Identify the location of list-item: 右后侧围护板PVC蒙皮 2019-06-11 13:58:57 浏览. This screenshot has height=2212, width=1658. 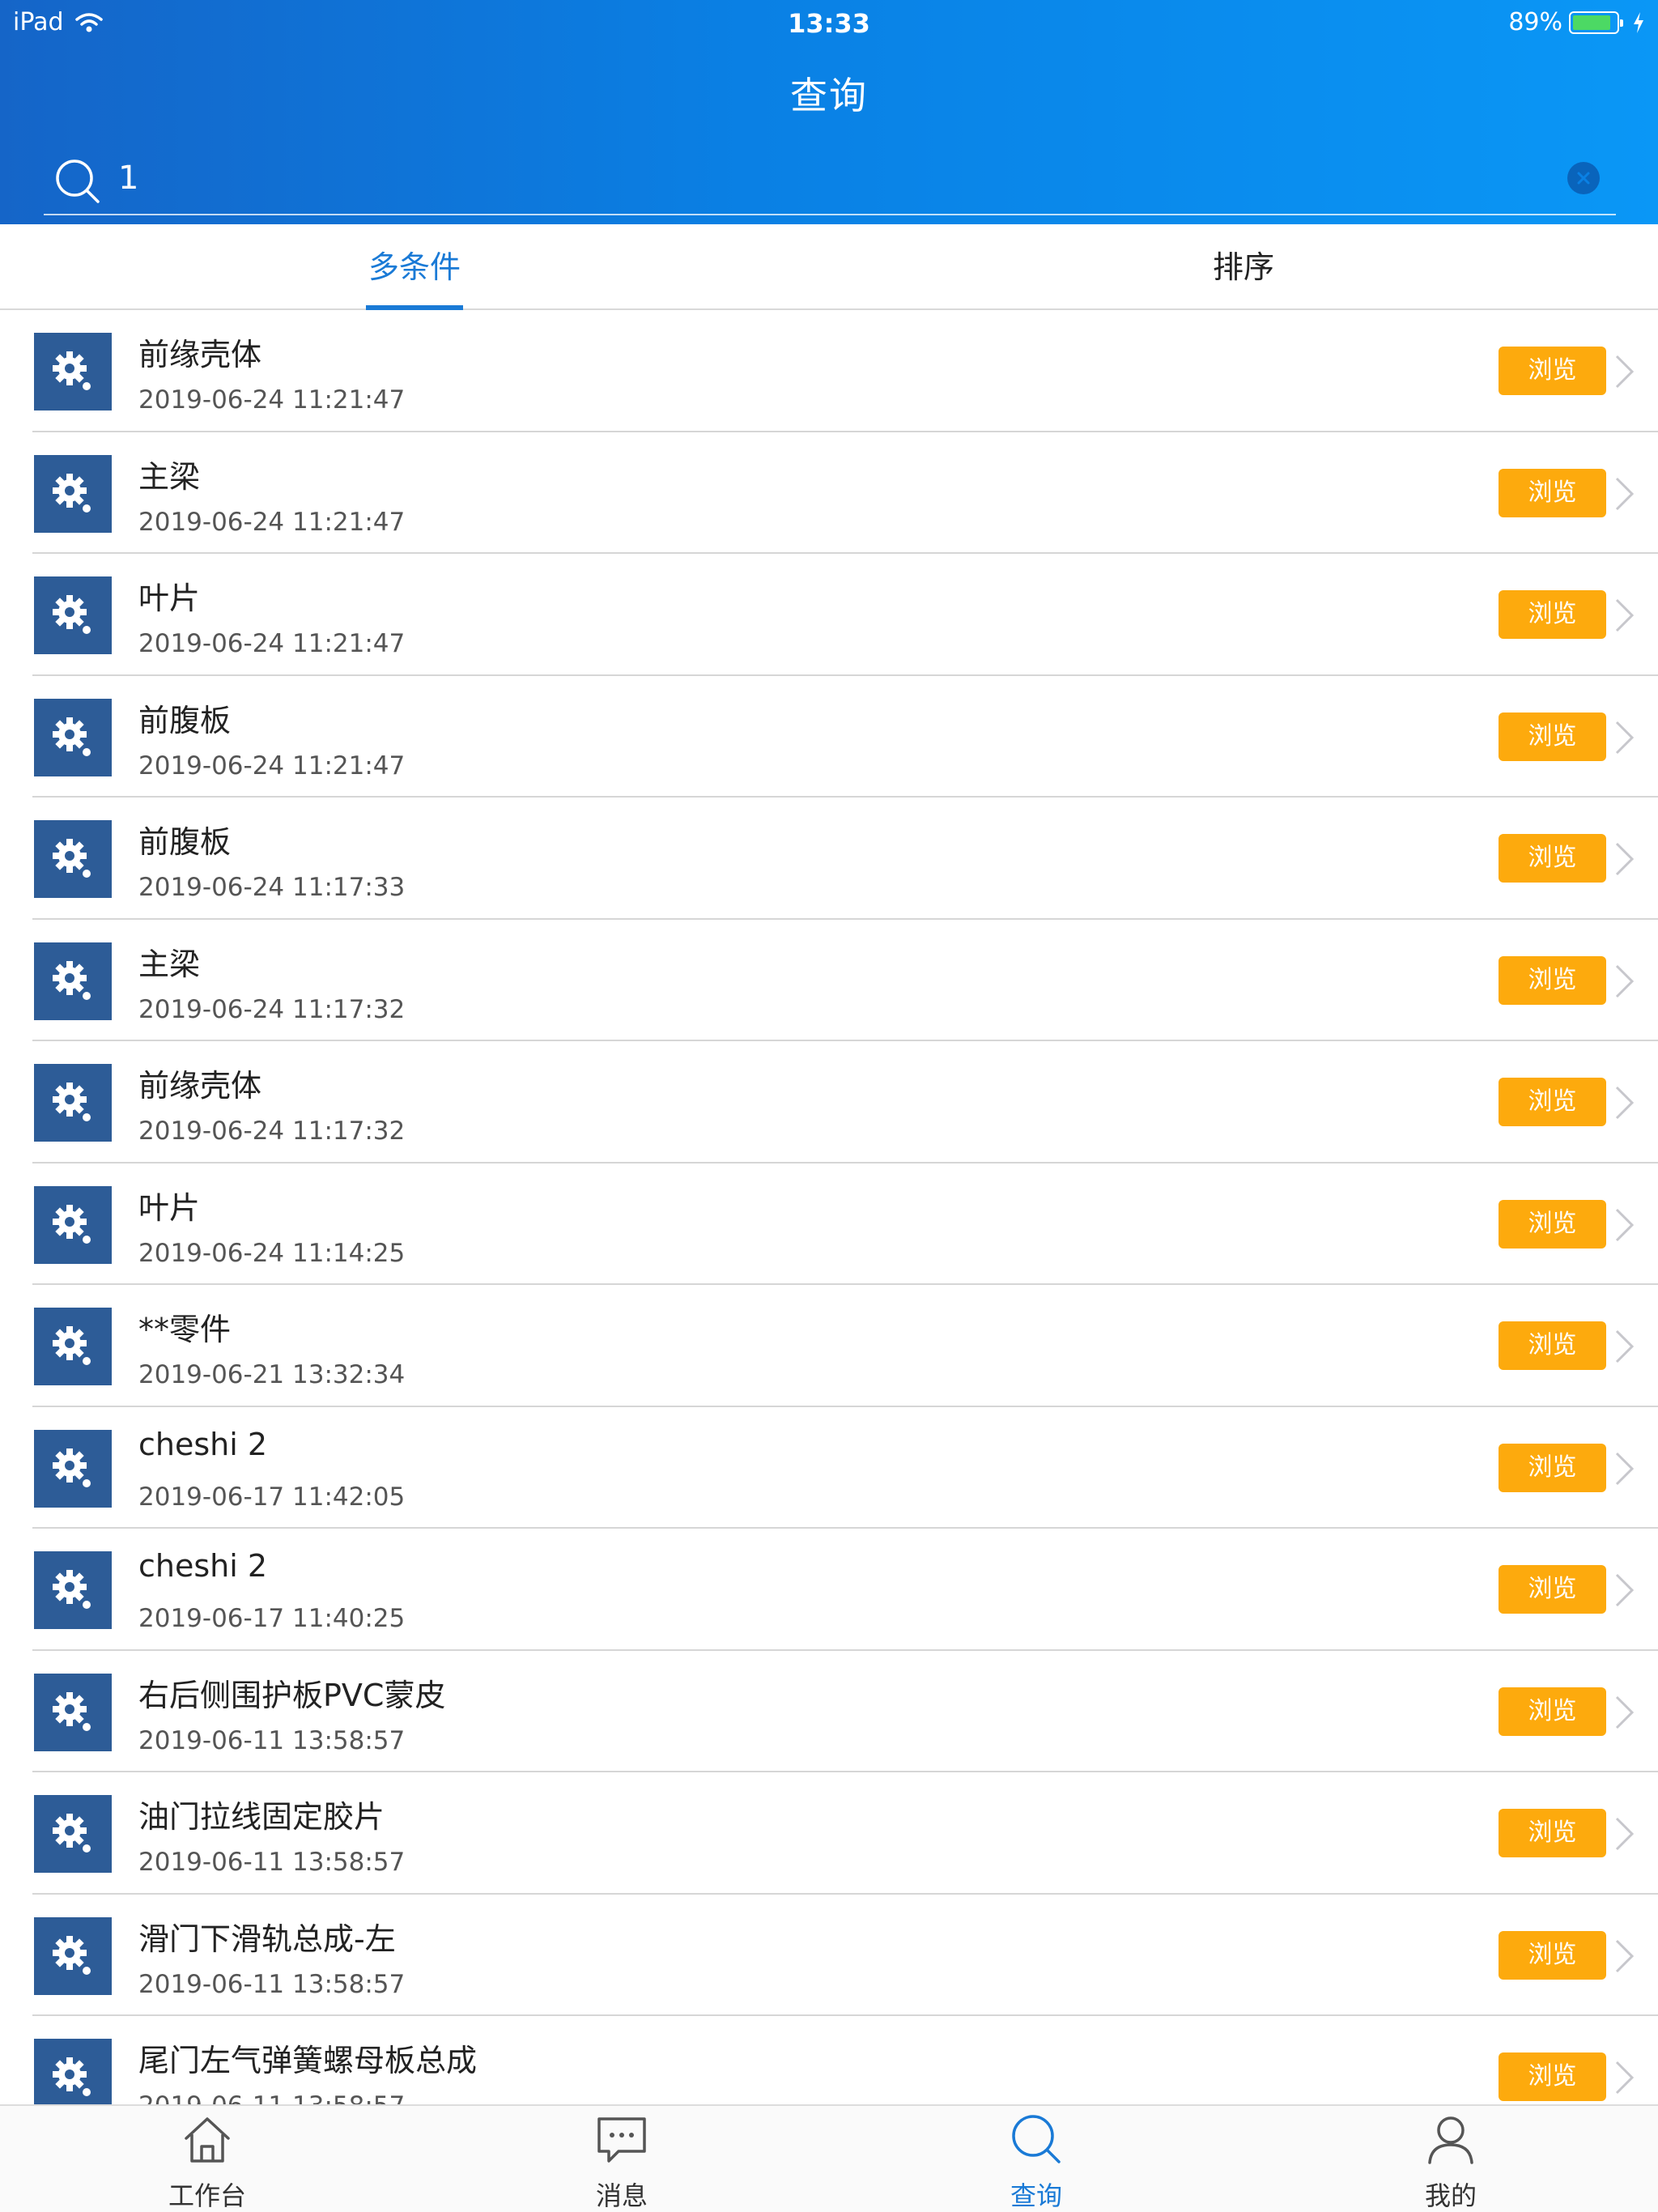
(829, 1712).